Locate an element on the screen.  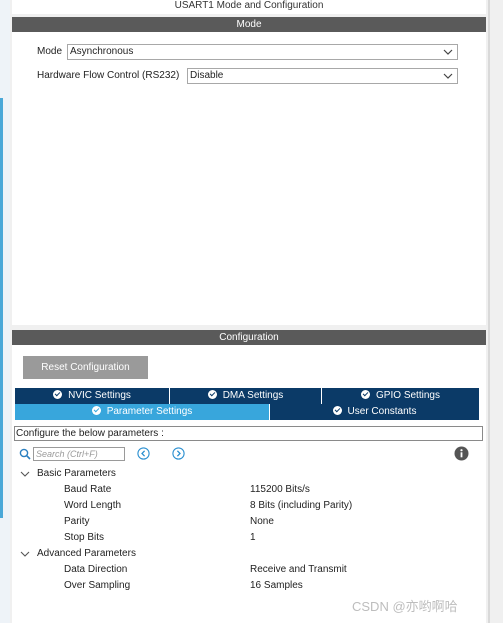
splitter-handle is located at coordinates (489, 311).